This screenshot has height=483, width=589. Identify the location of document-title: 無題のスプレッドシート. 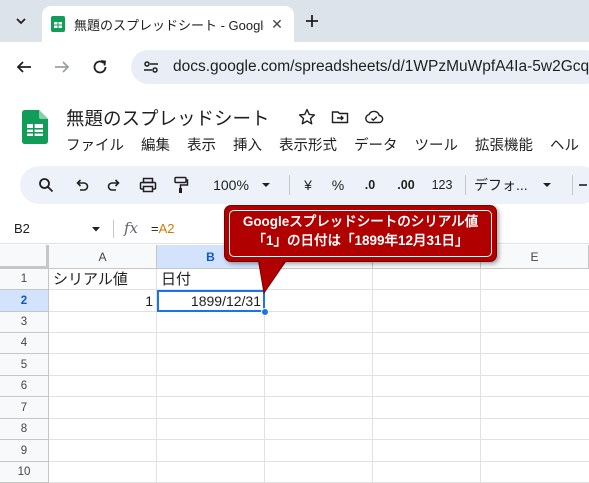
(168, 118).